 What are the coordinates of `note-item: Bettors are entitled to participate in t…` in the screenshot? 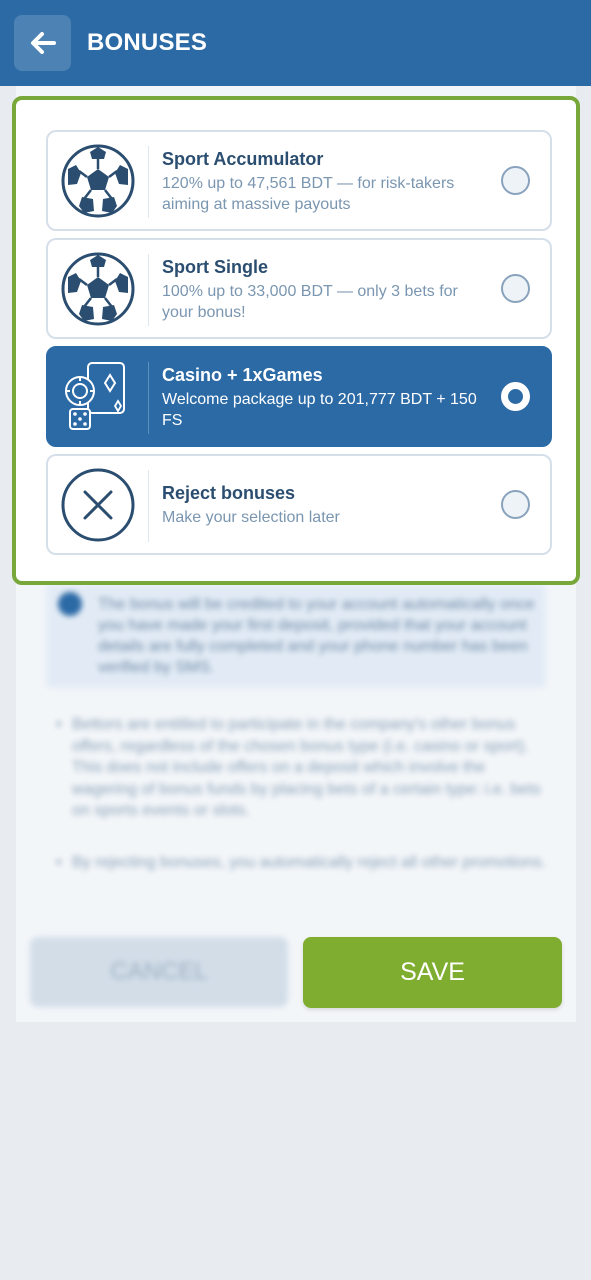 It's located at (303, 768).